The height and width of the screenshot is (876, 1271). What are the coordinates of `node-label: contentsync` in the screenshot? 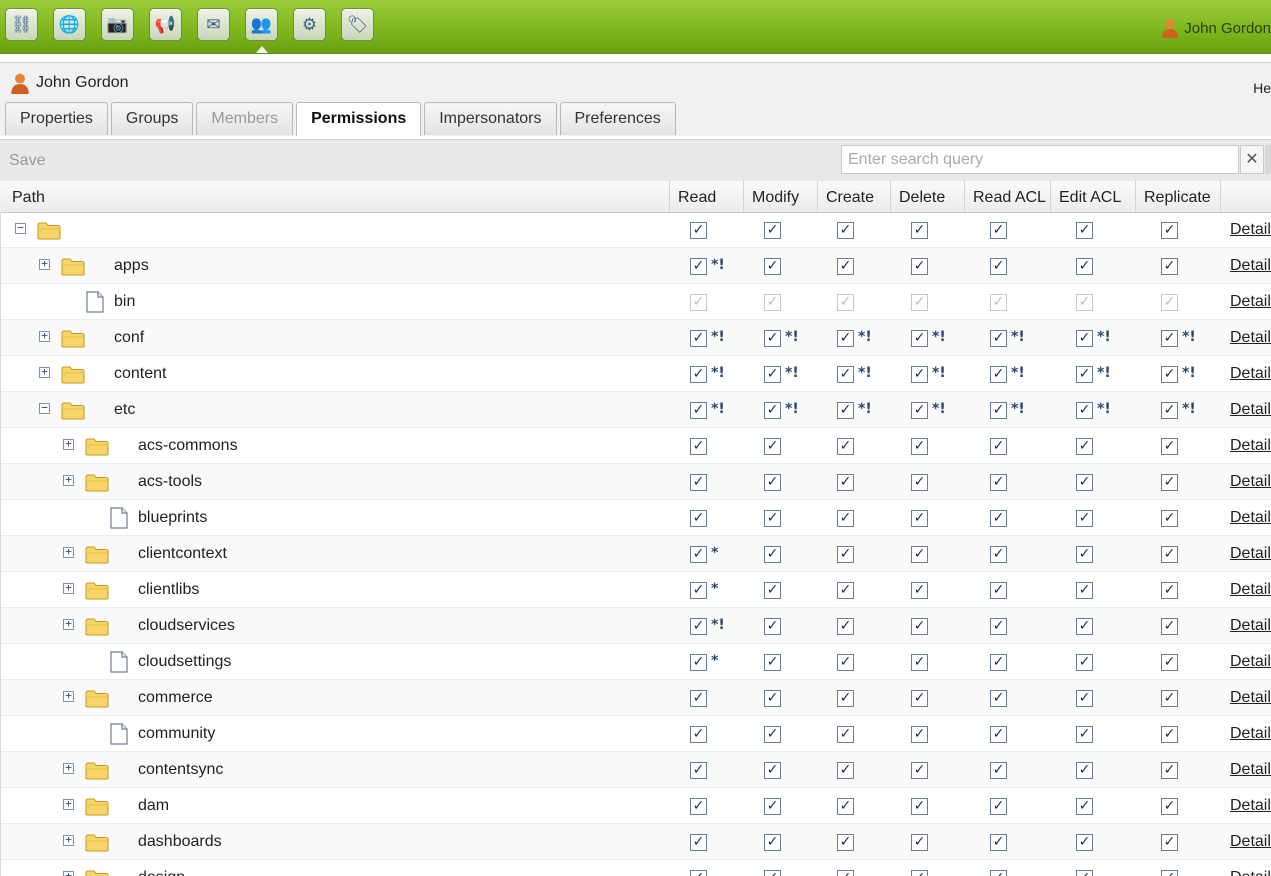 It's located at (180, 770).